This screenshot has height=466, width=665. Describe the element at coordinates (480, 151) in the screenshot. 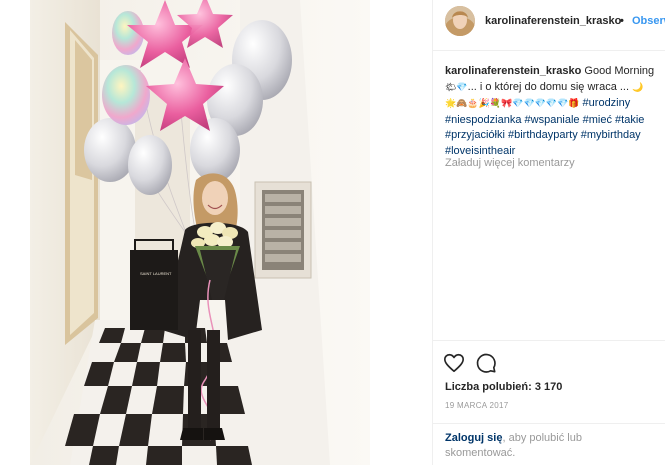

I see `hashtag-loveisintheair: #loveisintheair` at that location.